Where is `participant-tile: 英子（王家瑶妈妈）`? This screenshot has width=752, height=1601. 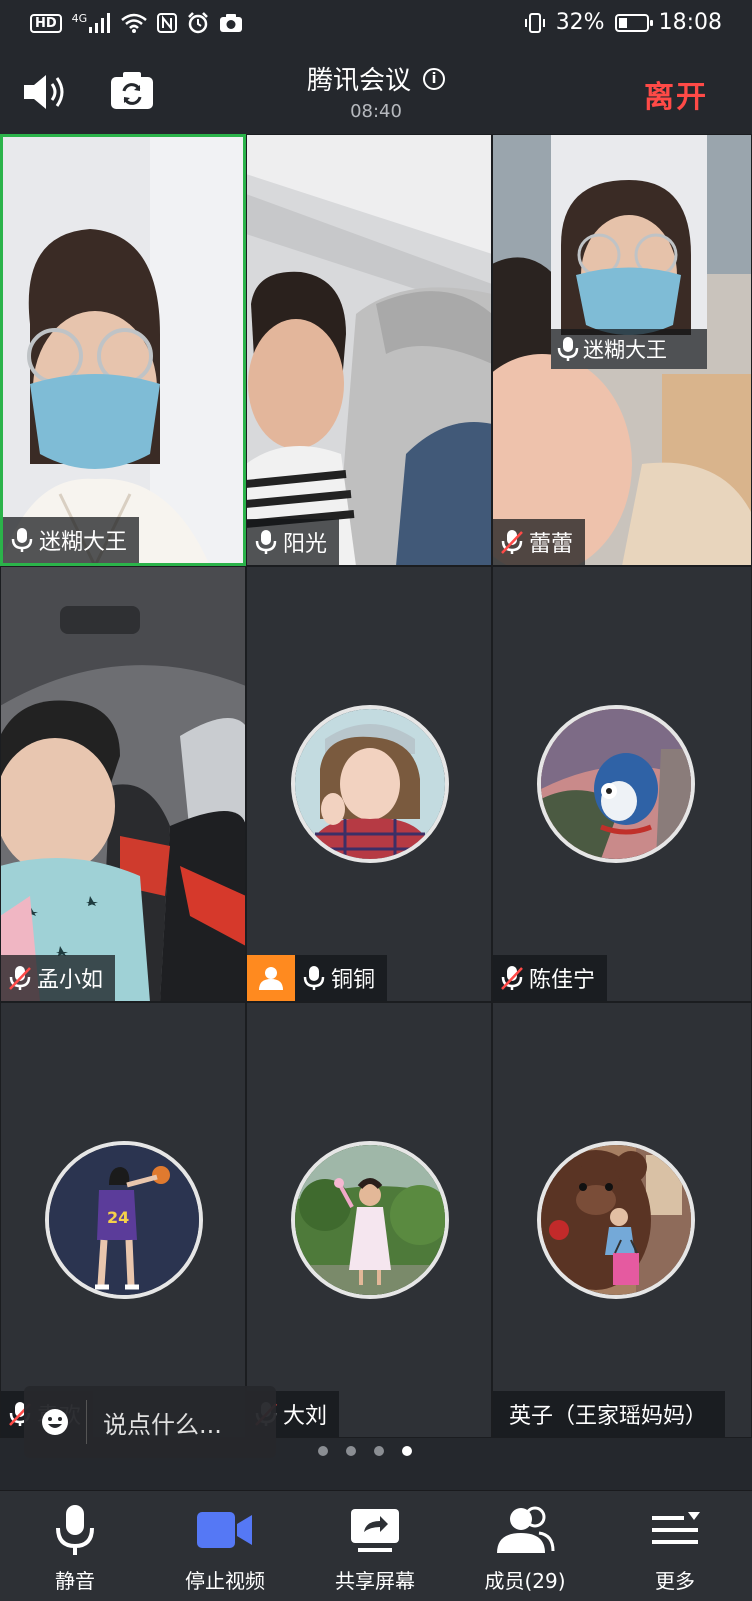 participant-tile: 英子（王家瑶妈妈） is located at coordinates (622, 1220).